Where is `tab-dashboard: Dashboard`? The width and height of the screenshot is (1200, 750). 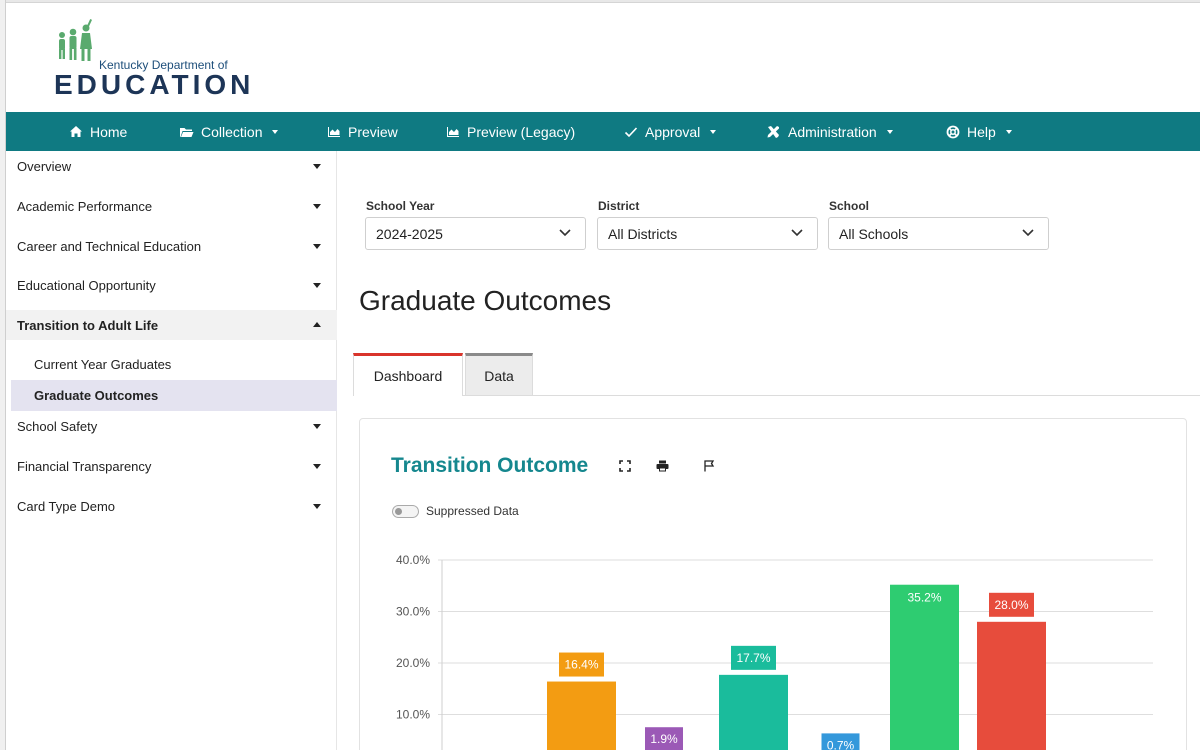
tab-dashboard: Dashboard is located at coordinates (408, 374).